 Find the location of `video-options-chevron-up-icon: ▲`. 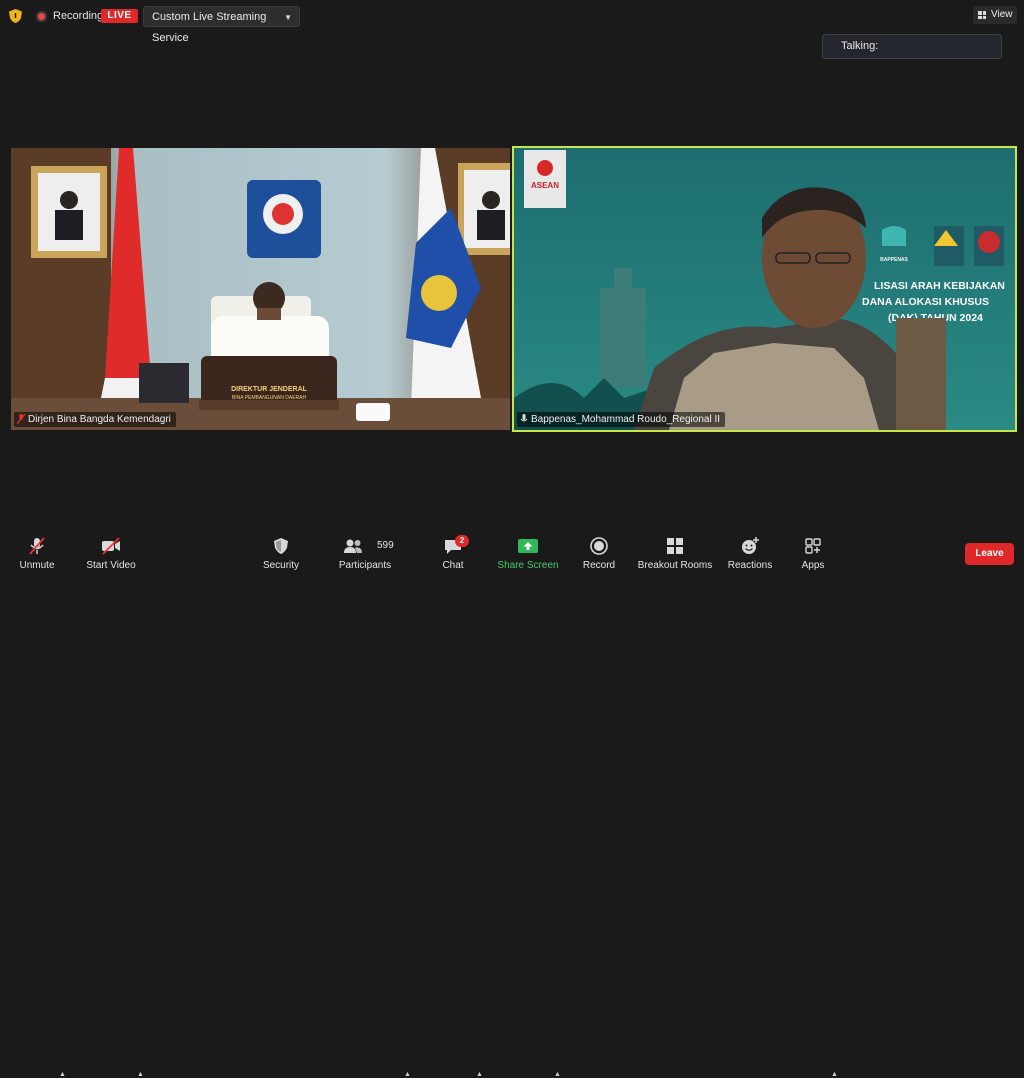

video-options-chevron-up-icon: ▲ is located at coordinates (140, 1074).